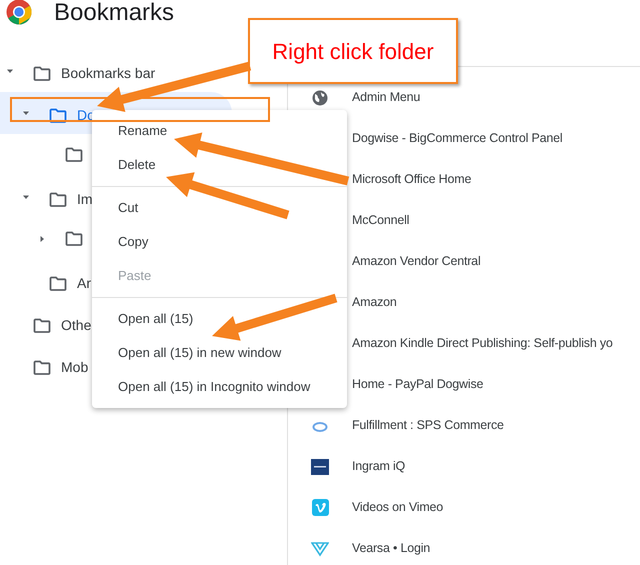 The image size is (640, 565). Describe the element at coordinates (108, 73) in the screenshot. I see `folder-label: Bookmarks bar` at that location.